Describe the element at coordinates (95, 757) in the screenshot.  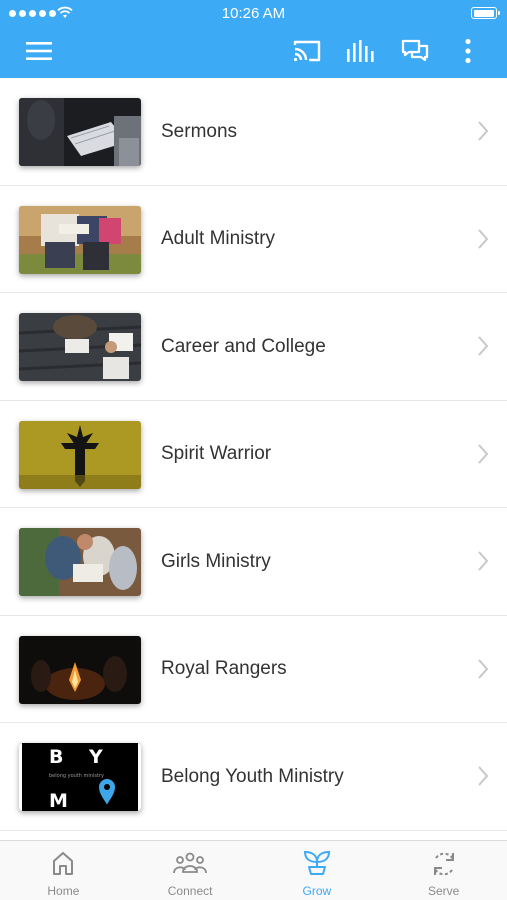
I see `svg-text: Y` at that location.